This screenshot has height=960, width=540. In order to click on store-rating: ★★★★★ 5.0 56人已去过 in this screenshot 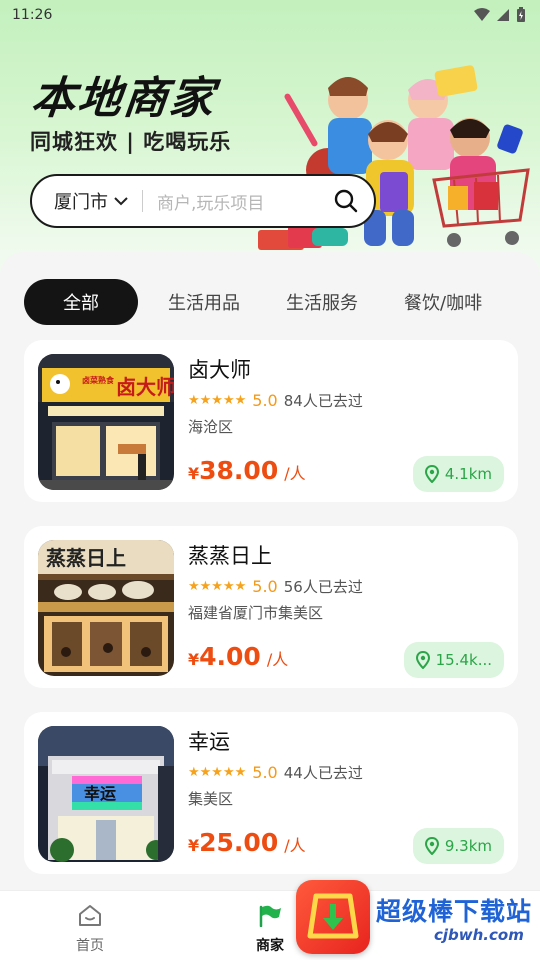, I will do `click(275, 586)`.